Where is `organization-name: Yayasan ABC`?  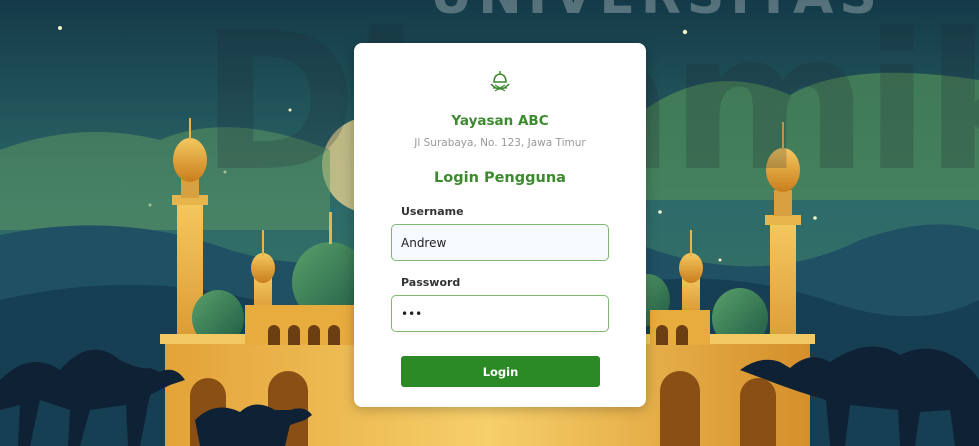
organization-name: Yayasan ABC is located at coordinates (500, 121).